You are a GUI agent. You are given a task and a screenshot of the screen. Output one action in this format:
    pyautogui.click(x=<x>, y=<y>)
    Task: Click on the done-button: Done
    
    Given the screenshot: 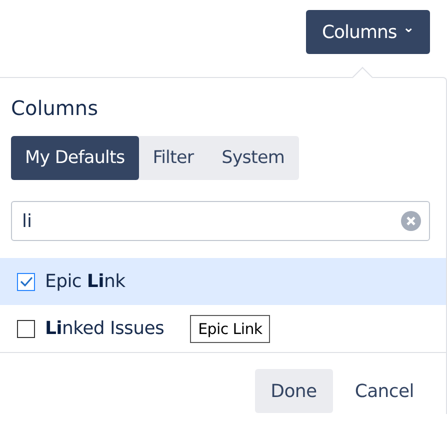 What is the action you would take?
    pyautogui.click(x=293, y=391)
    